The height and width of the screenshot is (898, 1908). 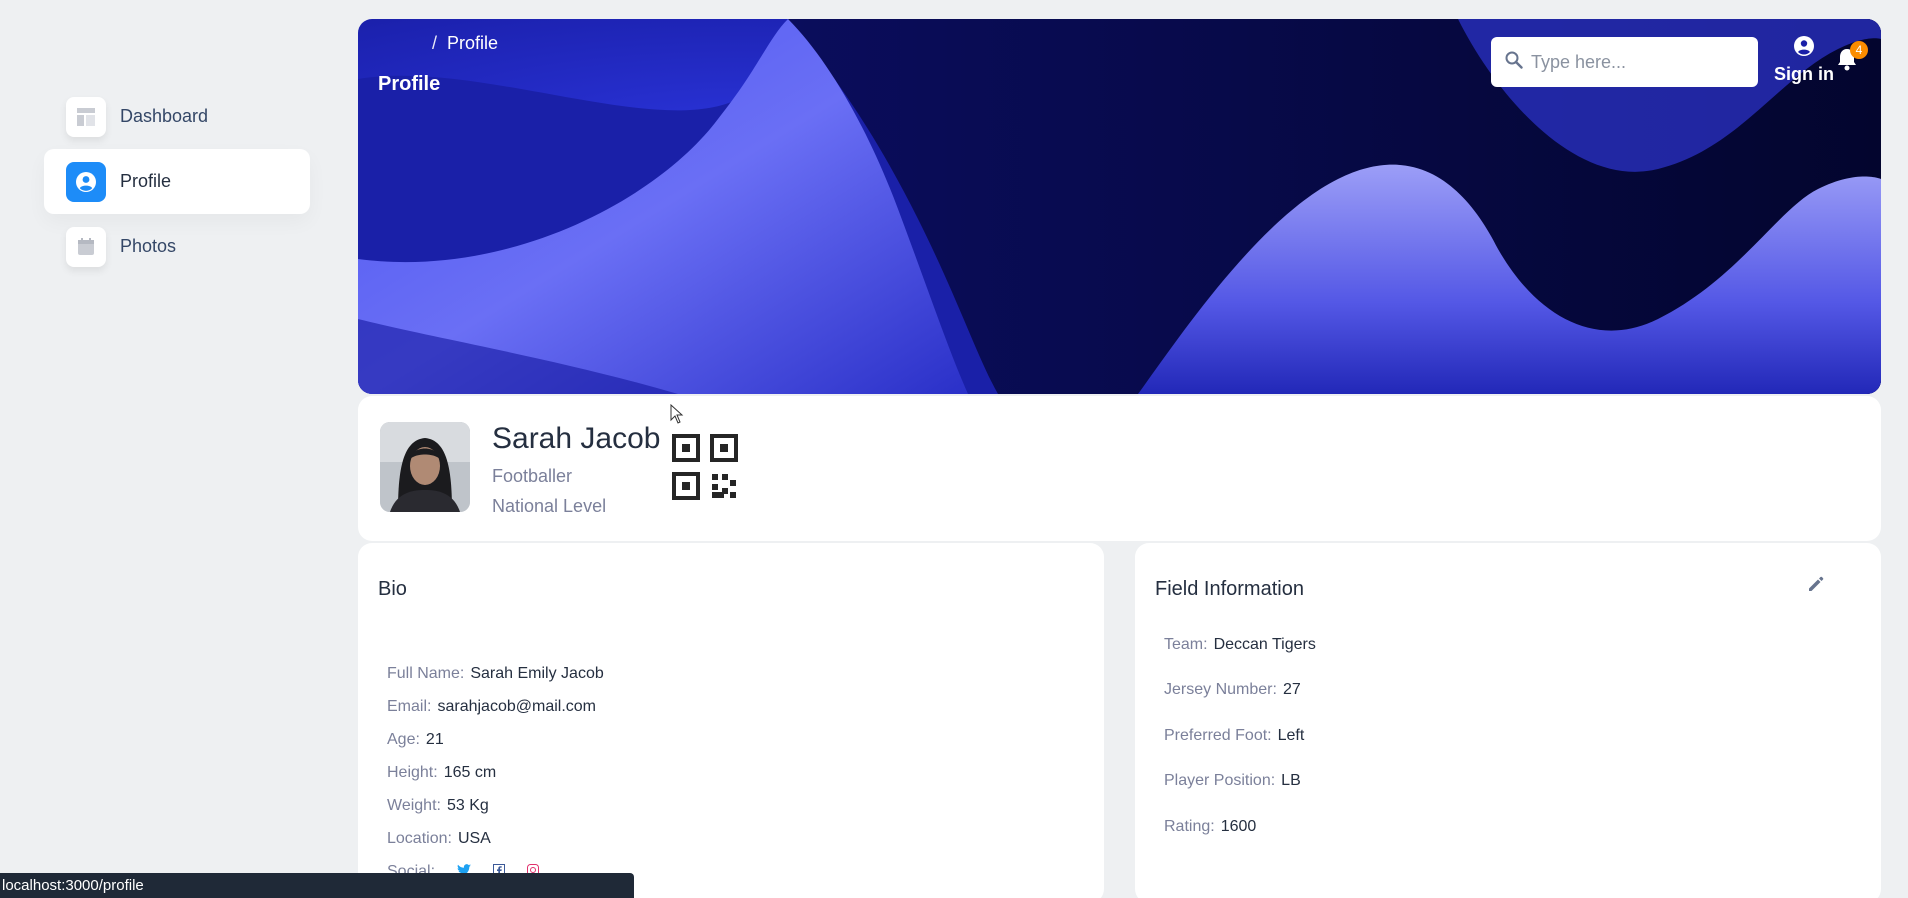 What do you see at coordinates (86, 116) in the screenshot?
I see `dashboard-icon` at bounding box center [86, 116].